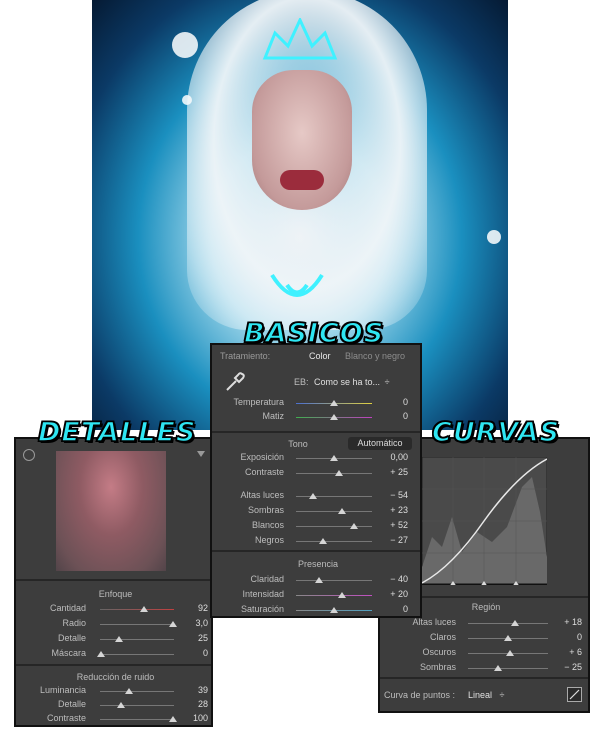  I want to click on slider-label: Sombras, so click(265, 510).